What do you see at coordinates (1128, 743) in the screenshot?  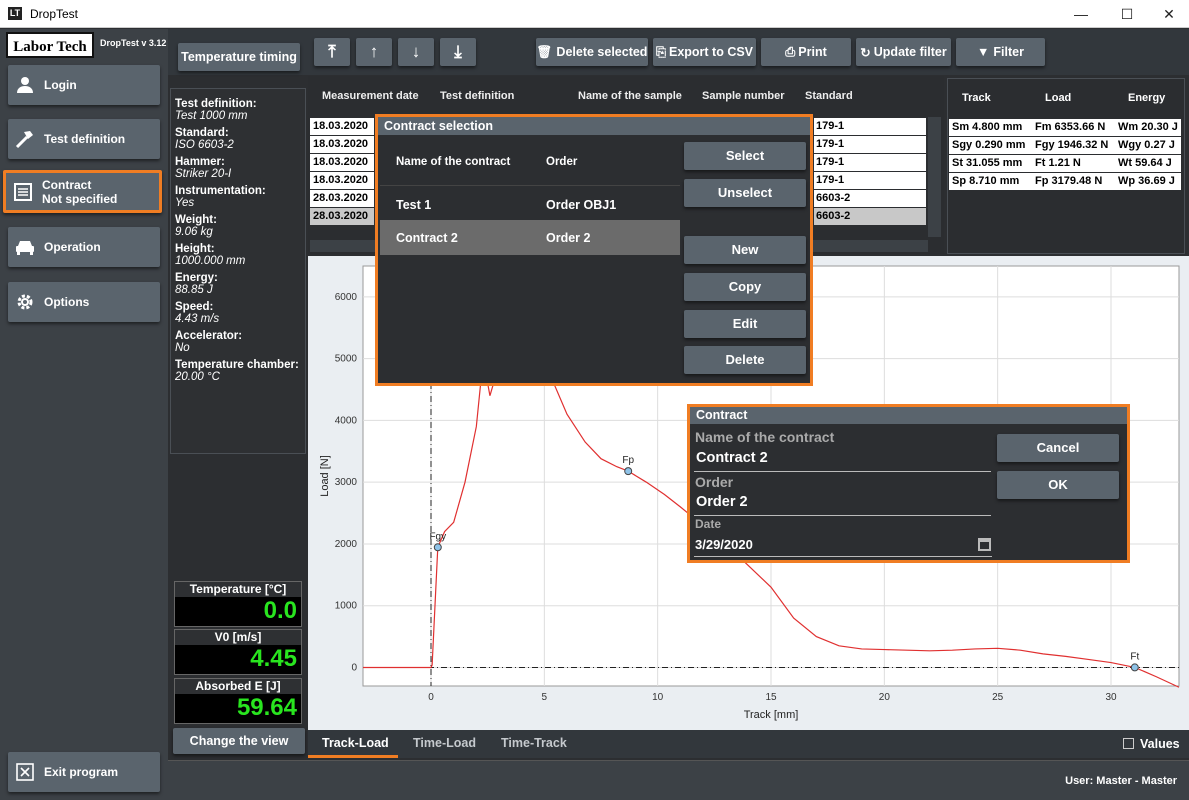 I see `values-checkbox` at bounding box center [1128, 743].